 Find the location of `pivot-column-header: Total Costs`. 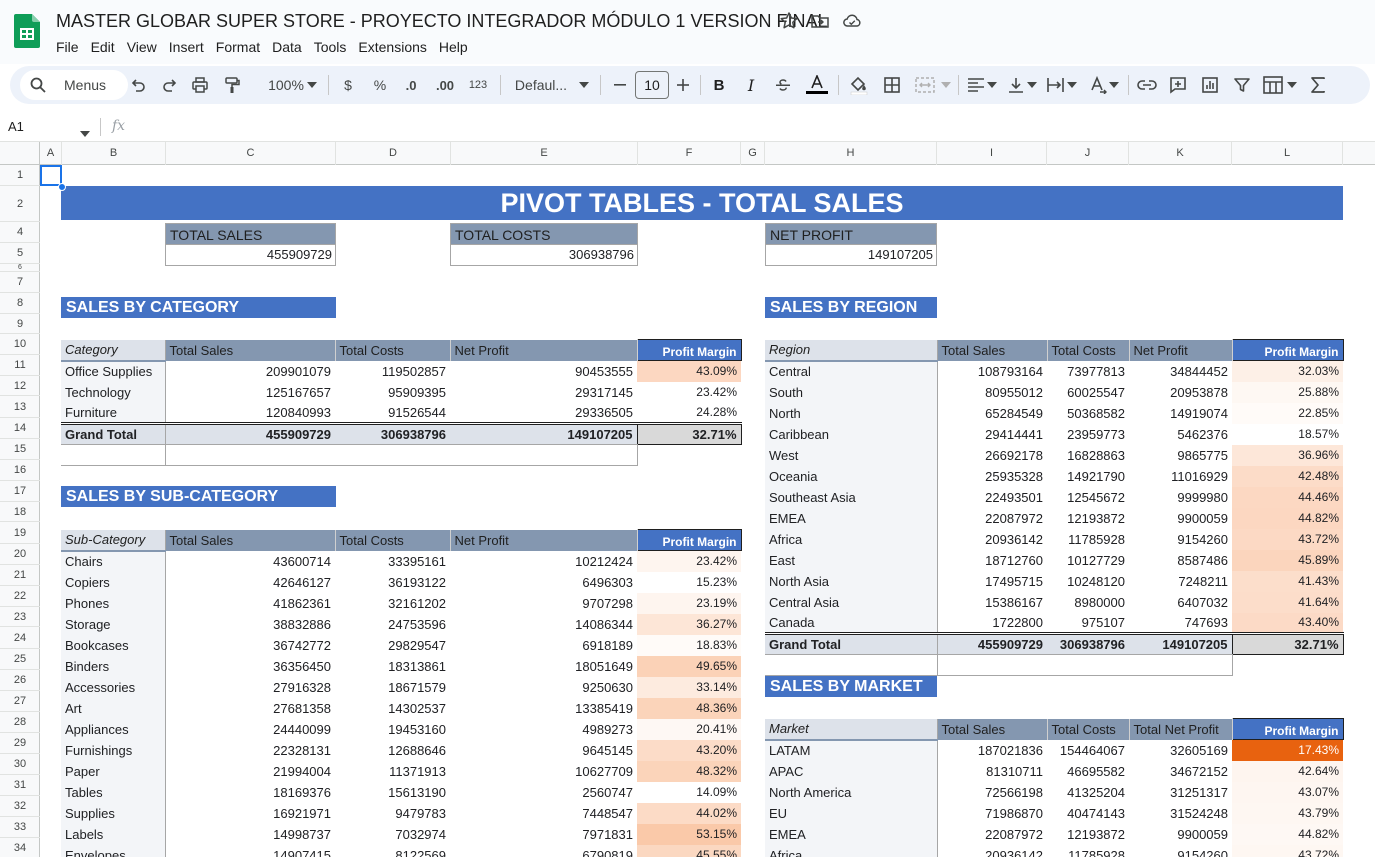

pivot-column-header: Total Costs is located at coordinates (393, 540).